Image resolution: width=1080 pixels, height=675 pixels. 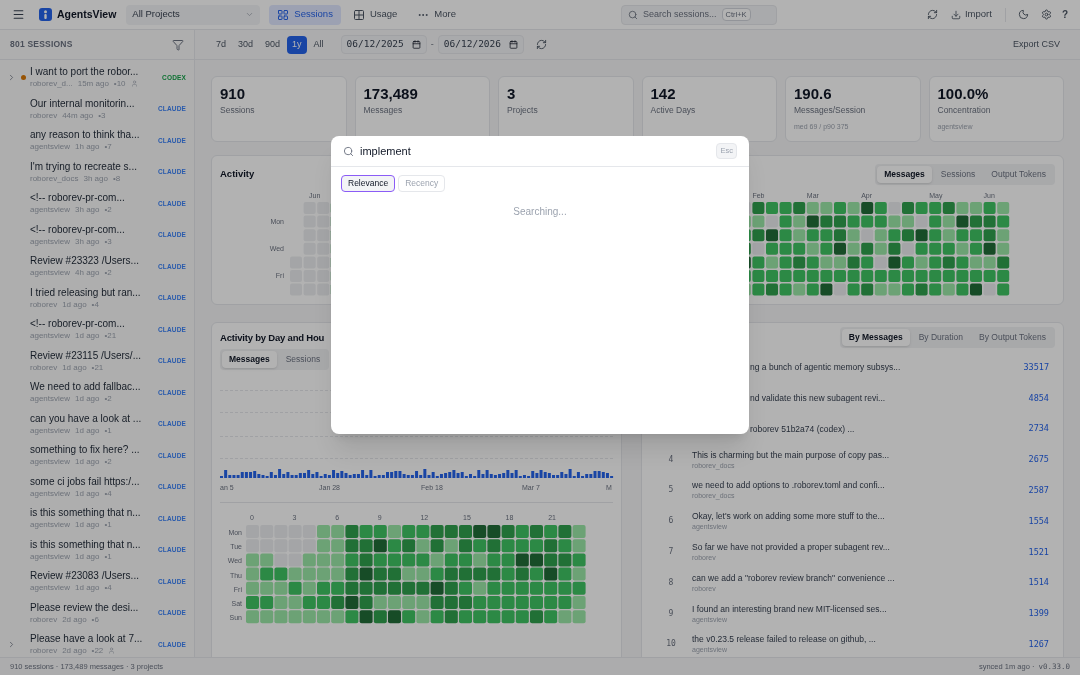 I want to click on chevron-down-icon, so click(x=250, y=14).